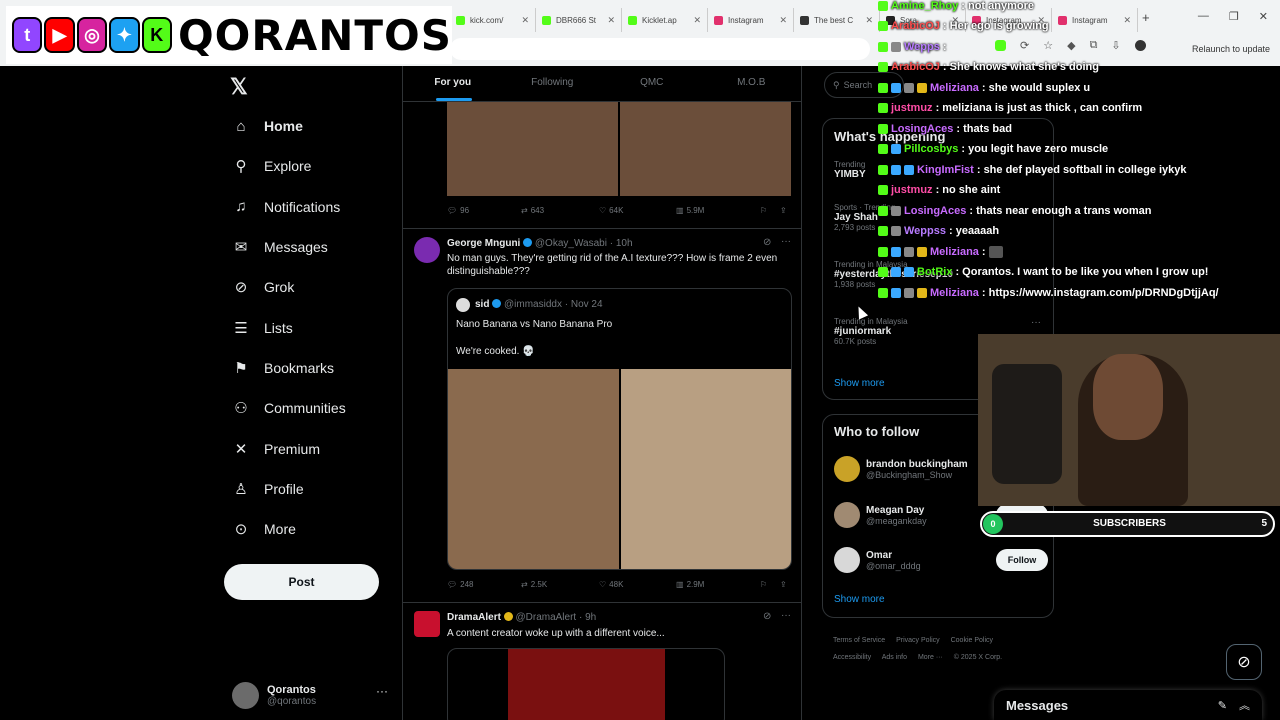  Describe the element at coordinates (972, 640) in the screenshot. I see `footer-link: Cookie Policy` at that location.